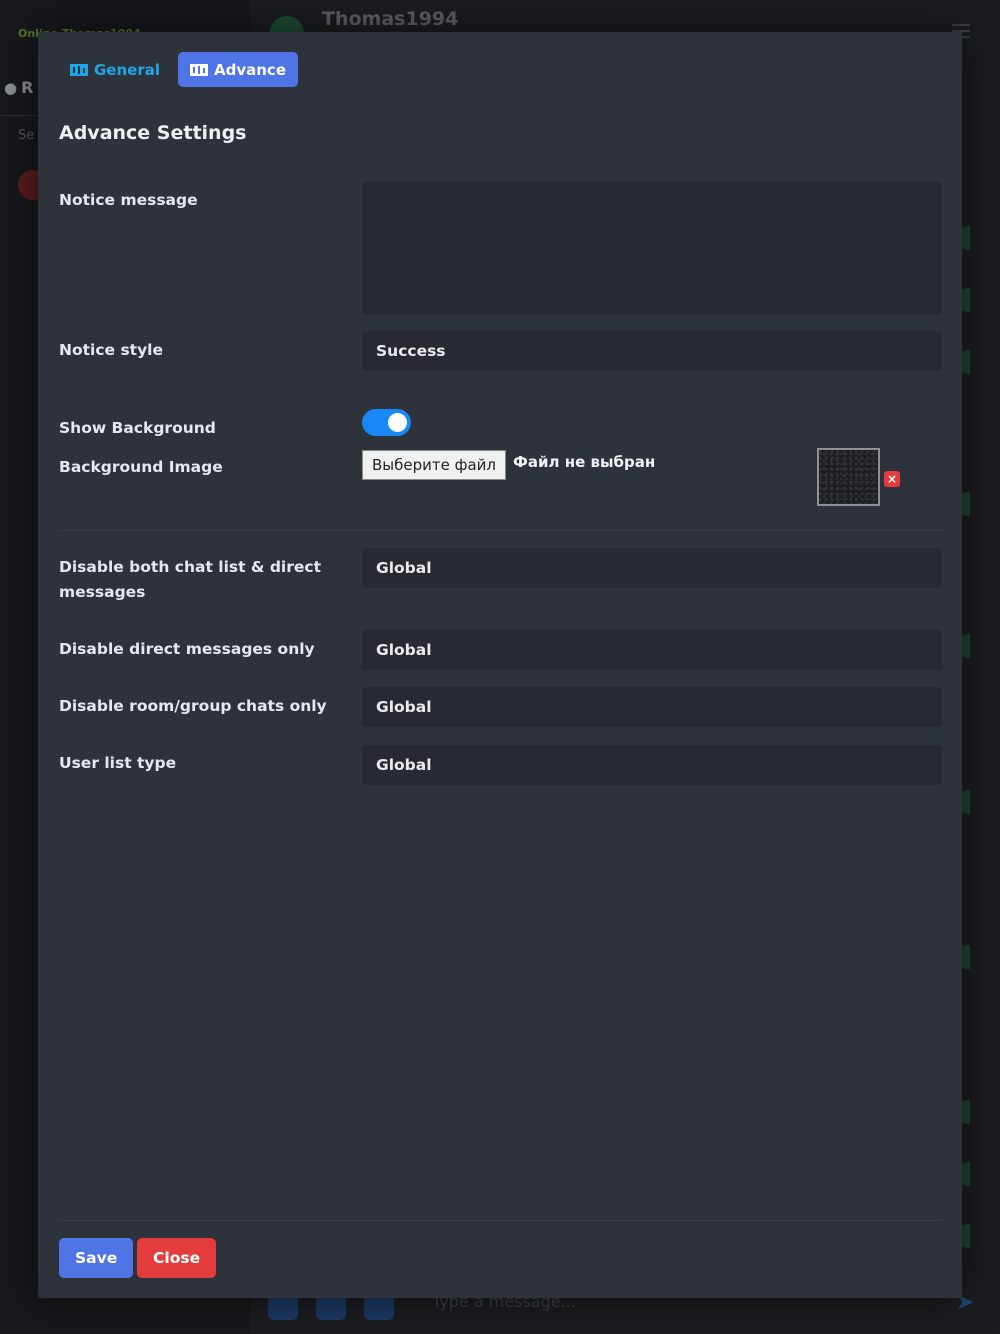 The height and width of the screenshot is (1334, 1000). I want to click on settings-tabs: General Advance, so click(178, 69).